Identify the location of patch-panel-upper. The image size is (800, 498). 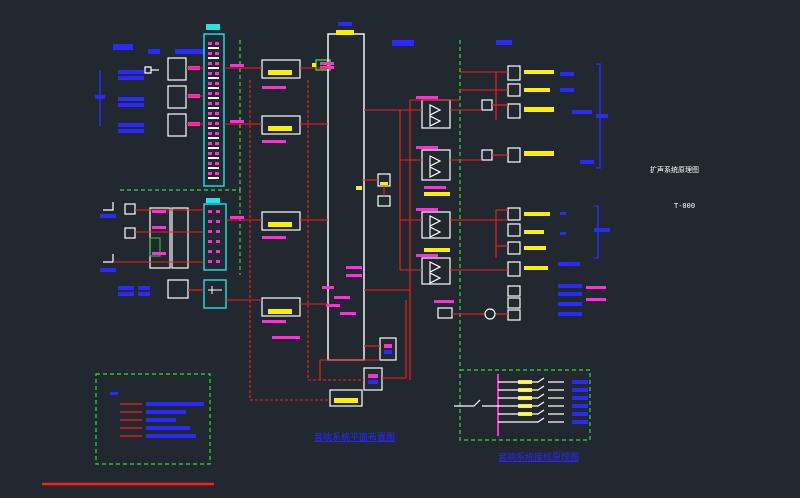
(214, 105).